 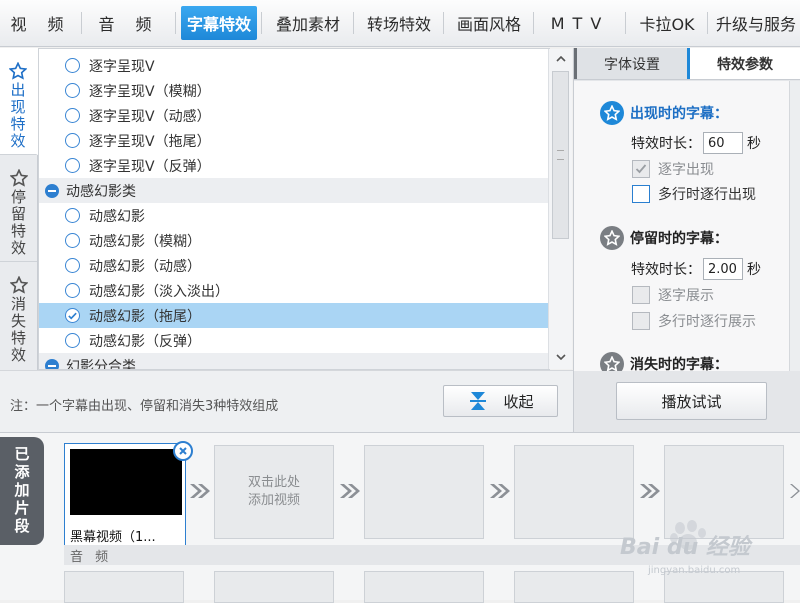 I want to click on stay-multiline-checkbox: 多行时逐行展示, so click(x=694, y=321).